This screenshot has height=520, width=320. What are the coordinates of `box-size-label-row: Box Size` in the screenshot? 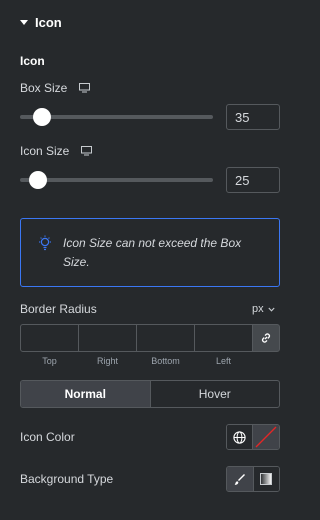 It's located at (55, 88).